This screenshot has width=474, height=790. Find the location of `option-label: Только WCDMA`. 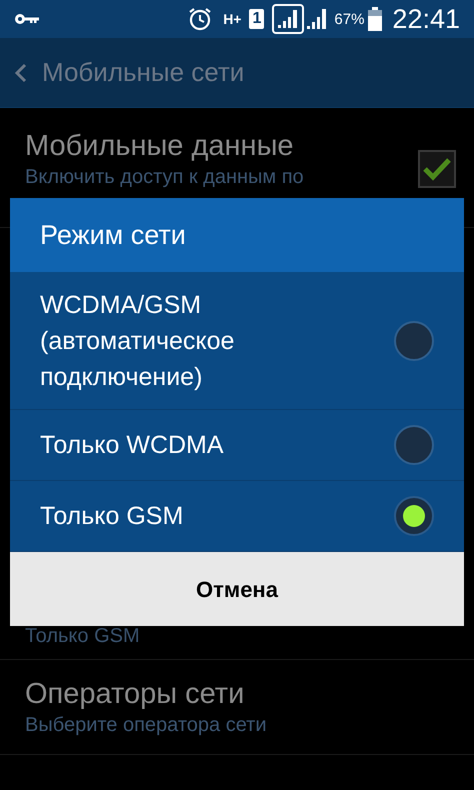

option-label: Только WCDMA is located at coordinates (132, 445).